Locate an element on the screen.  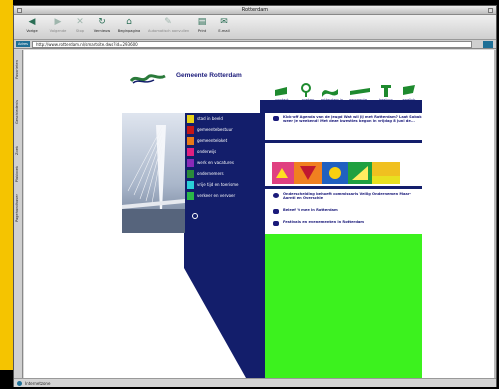
mail-icon: ✉ is located at coordinates (224, 22).